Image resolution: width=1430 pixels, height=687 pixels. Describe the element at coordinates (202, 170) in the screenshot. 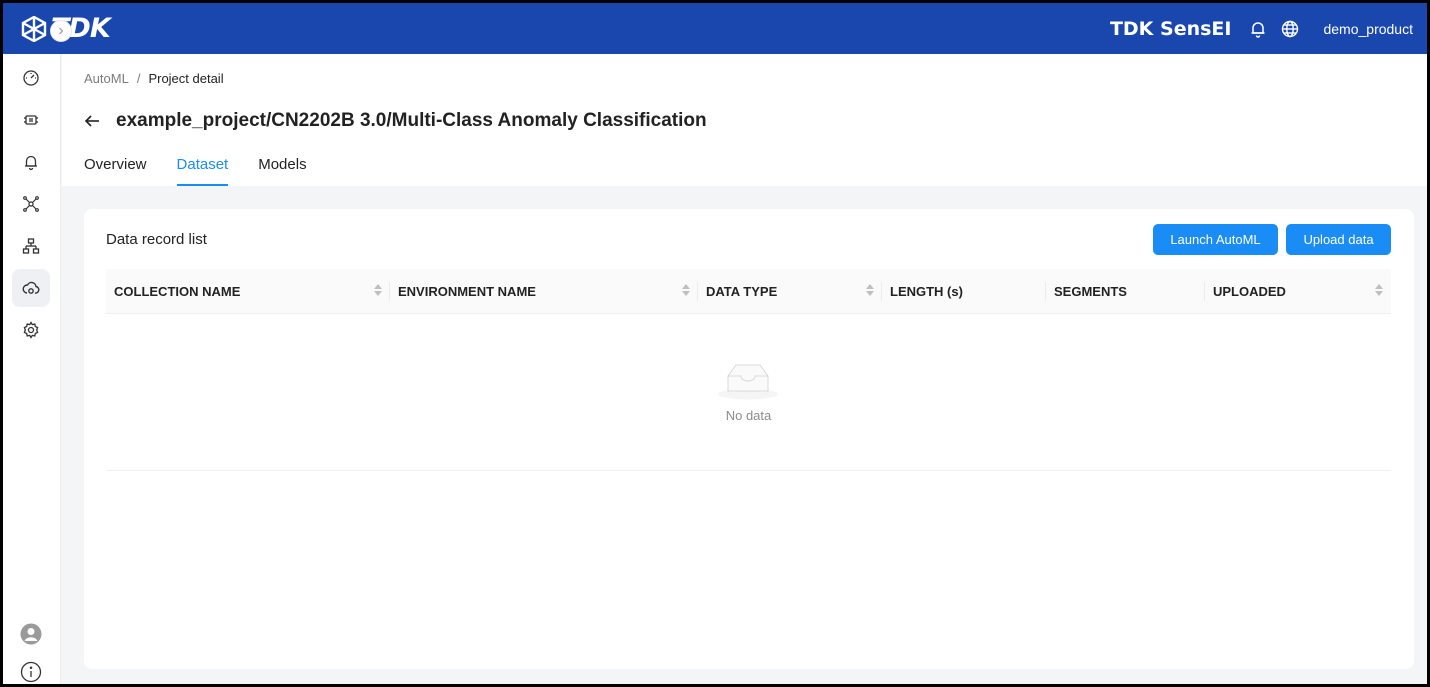

I see `tab-dataset: Dataset` at that location.